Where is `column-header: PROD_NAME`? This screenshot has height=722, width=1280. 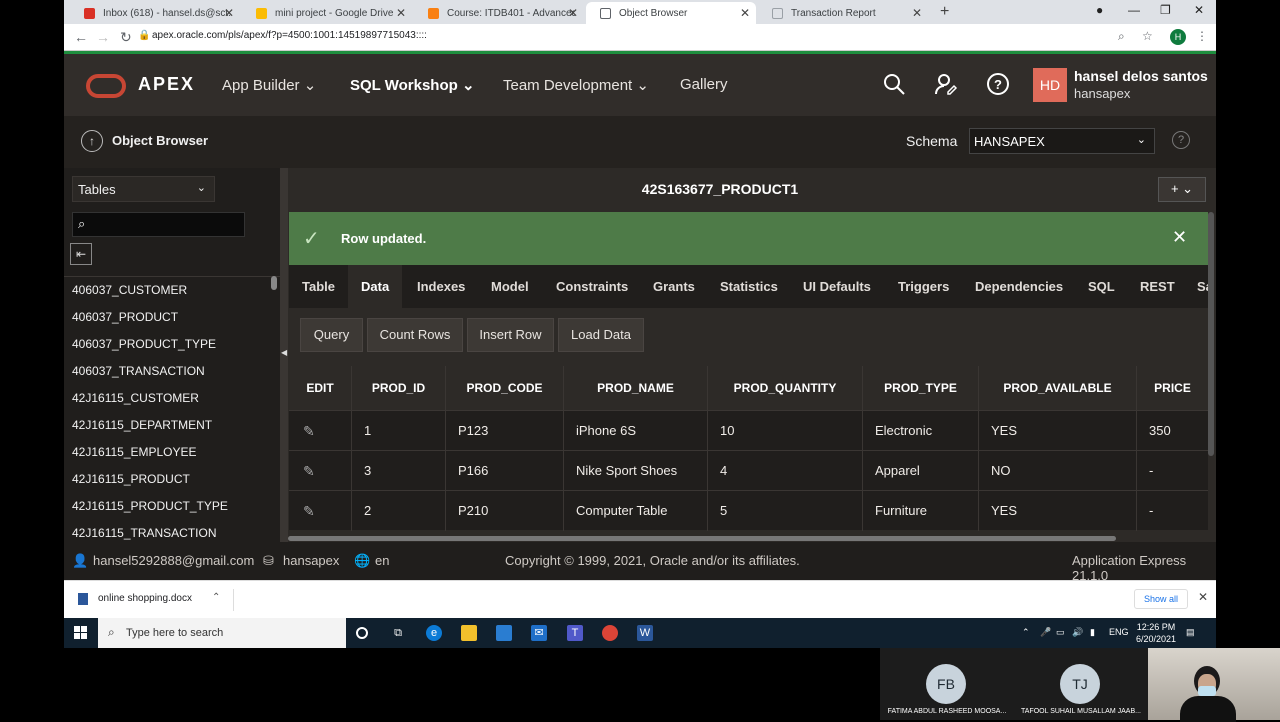 column-header: PROD_NAME is located at coordinates (635, 388).